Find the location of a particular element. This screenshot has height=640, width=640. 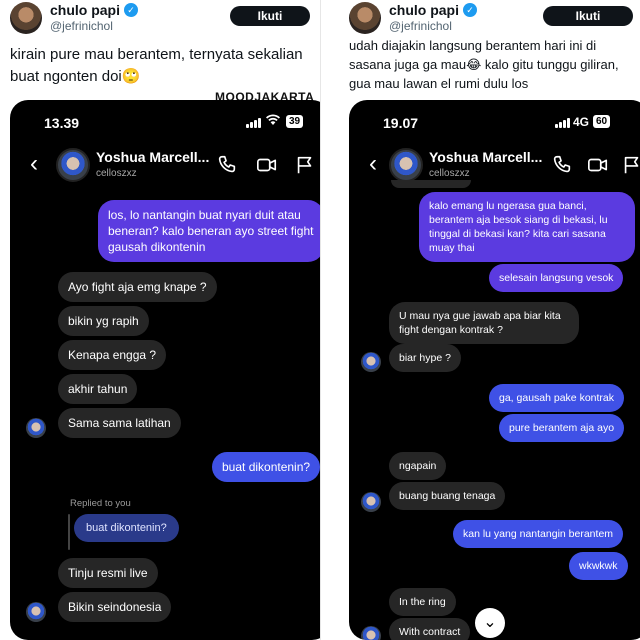

message-incoming: Ayo fight aja emg knape ? is located at coordinates (137, 287).